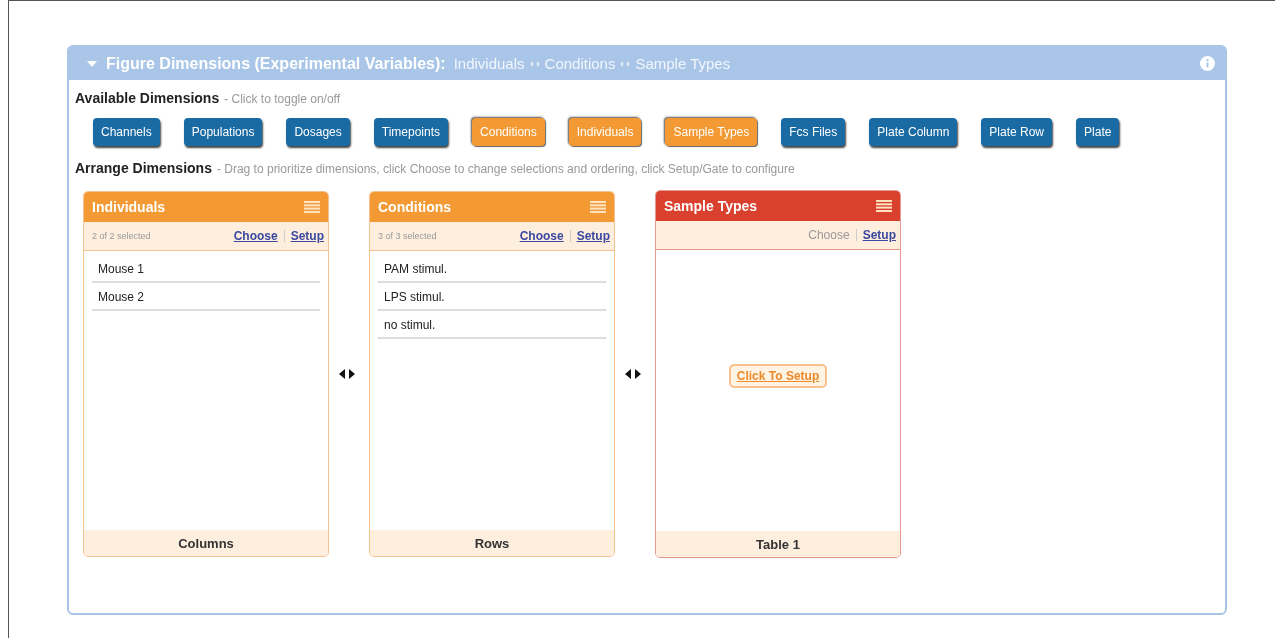 The image size is (1275, 638). Describe the element at coordinates (121, 236) in the screenshot. I see `selection-count: 2 of 2 selected` at that location.